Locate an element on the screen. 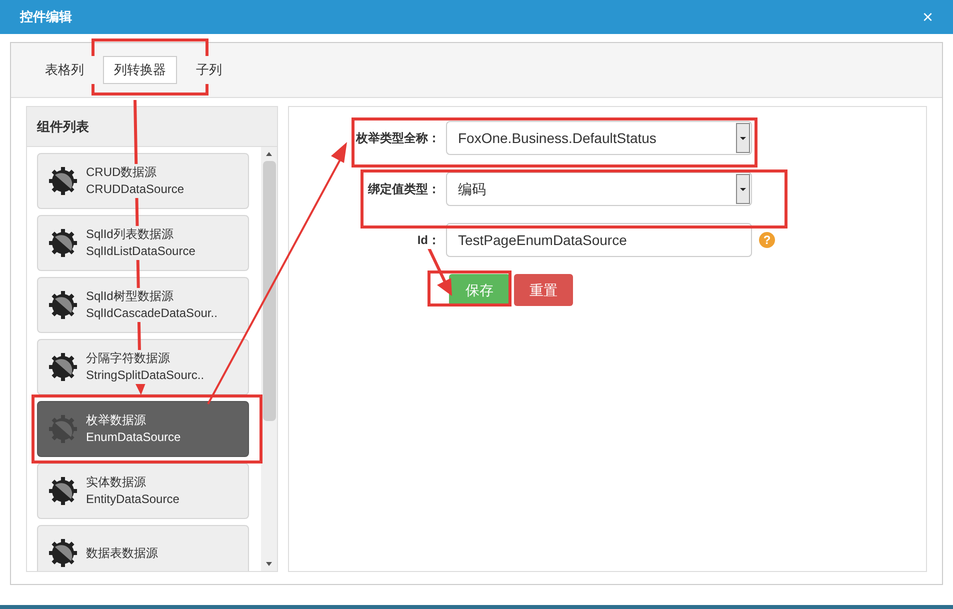 The width and height of the screenshot is (953, 609). component-item: 实体数据源 EntityDataSource is located at coordinates (143, 491).